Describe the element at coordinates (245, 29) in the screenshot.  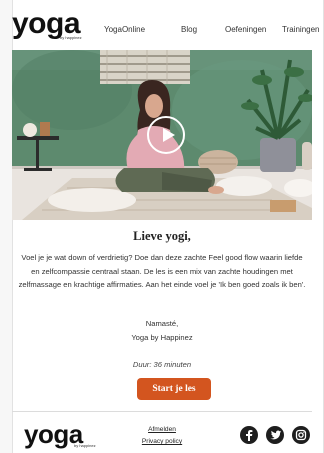
I see `nav-item-oefeningen: Oefeningen` at that location.